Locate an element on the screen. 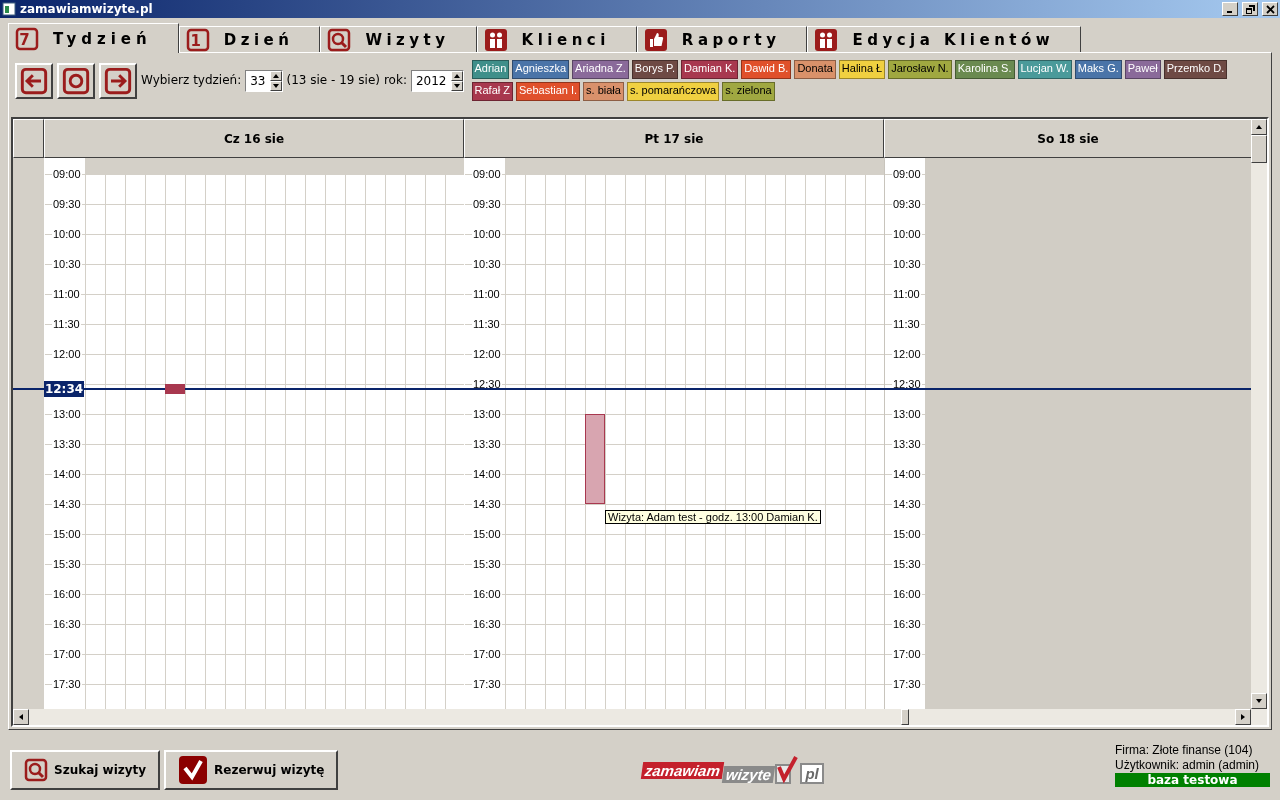  staff-tag: Sebastian I. is located at coordinates (548, 91).